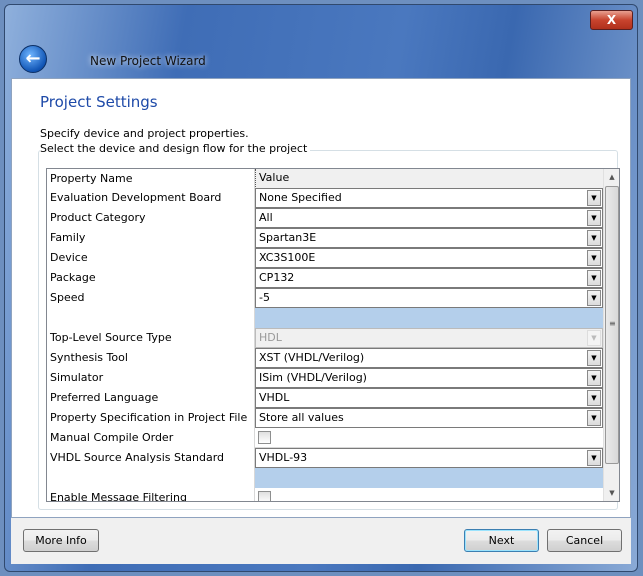  I want to click on dropdown-value: XST (VHDL/Verilog), so click(312, 357).